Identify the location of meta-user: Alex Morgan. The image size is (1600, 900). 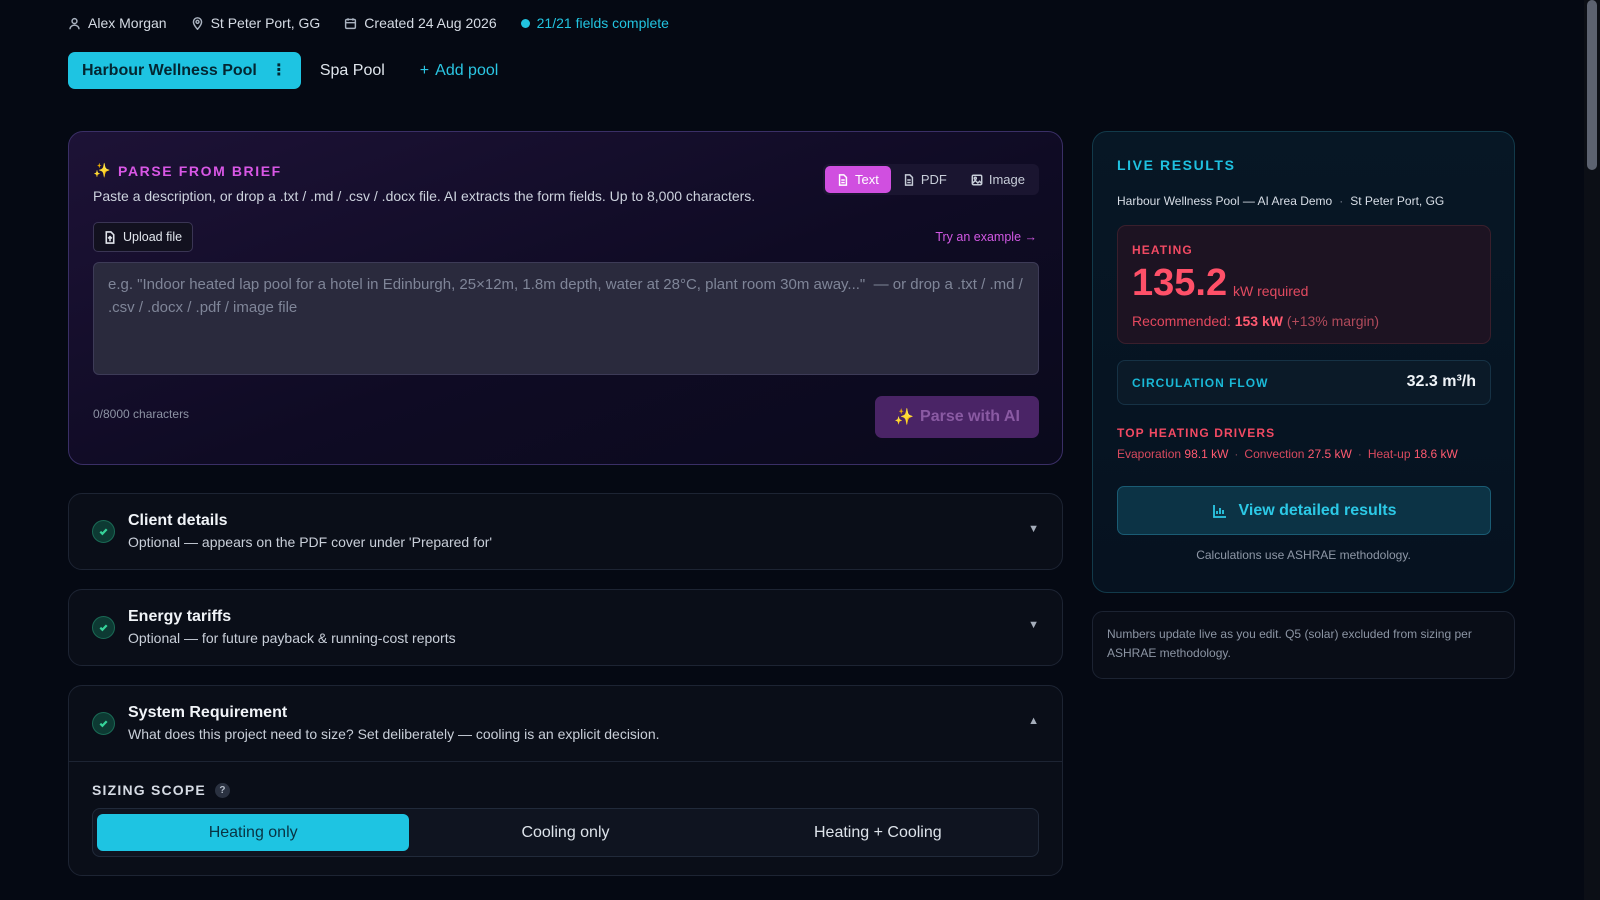
(117, 23).